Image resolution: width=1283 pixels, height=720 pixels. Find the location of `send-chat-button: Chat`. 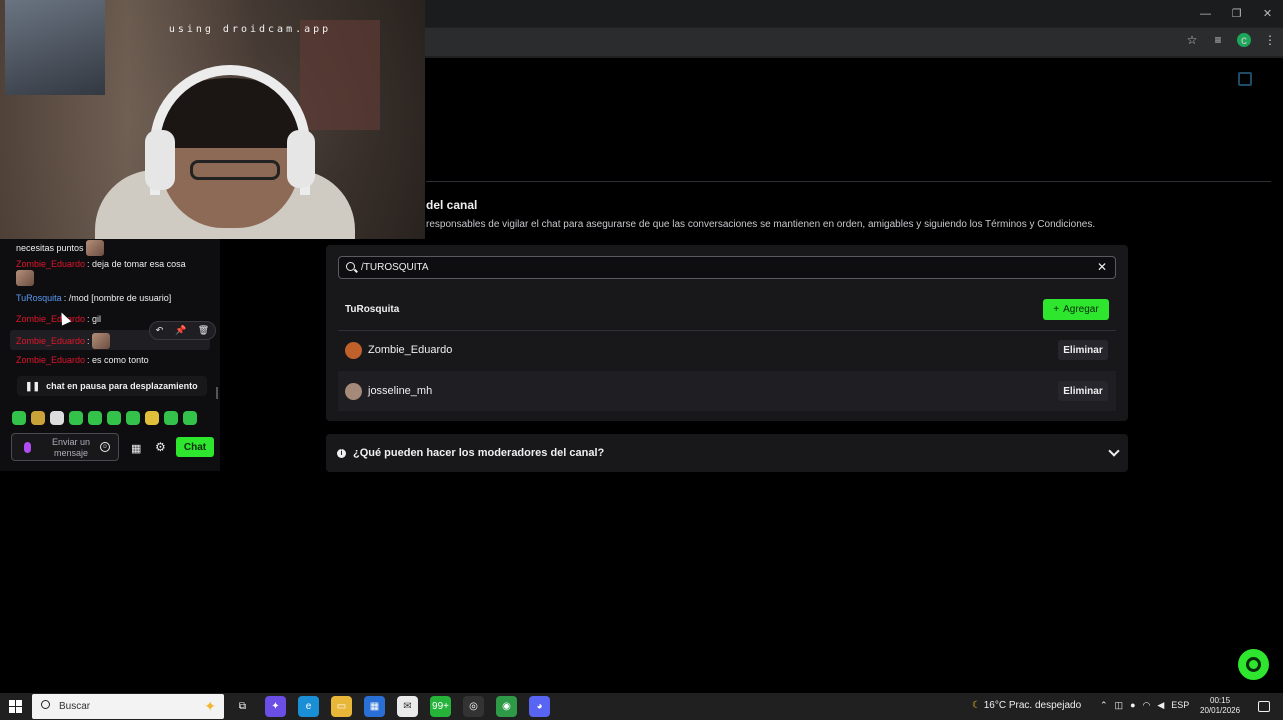

send-chat-button: Chat is located at coordinates (195, 447).